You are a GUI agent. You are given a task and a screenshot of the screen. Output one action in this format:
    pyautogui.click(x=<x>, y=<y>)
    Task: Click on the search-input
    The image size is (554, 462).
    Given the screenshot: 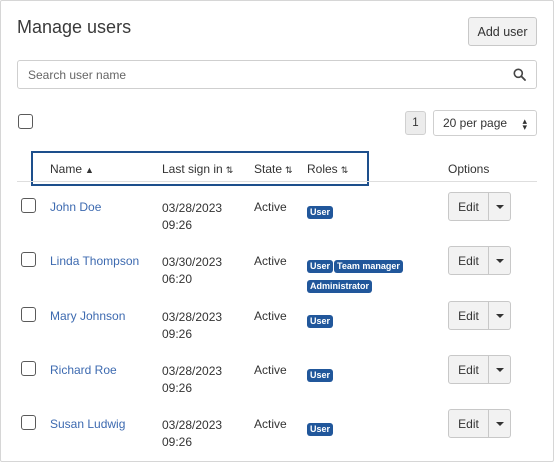 What is the action you would take?
    pyautogui.click(x=263, y=74)
    